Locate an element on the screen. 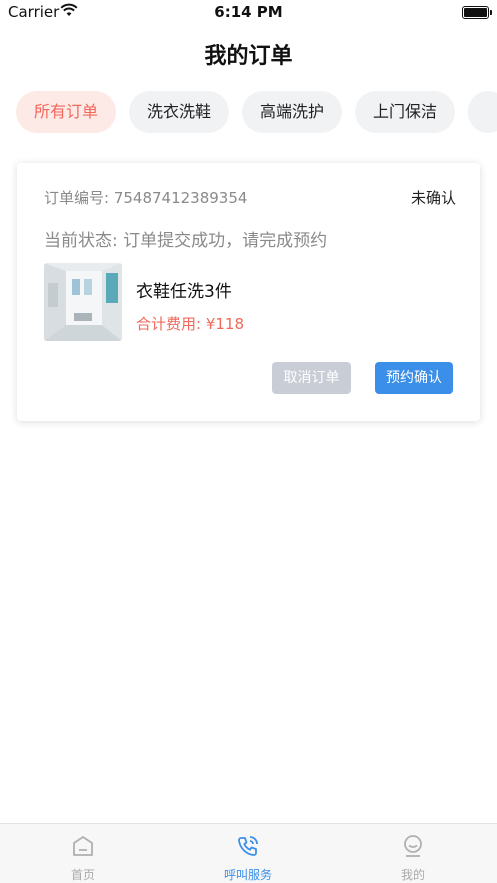 Image resolution: width=497 pixels, height=883 pixels. order-current-status: 当前状态: 订单提交成功，请完成预约 is located at coordinates (186, 241).